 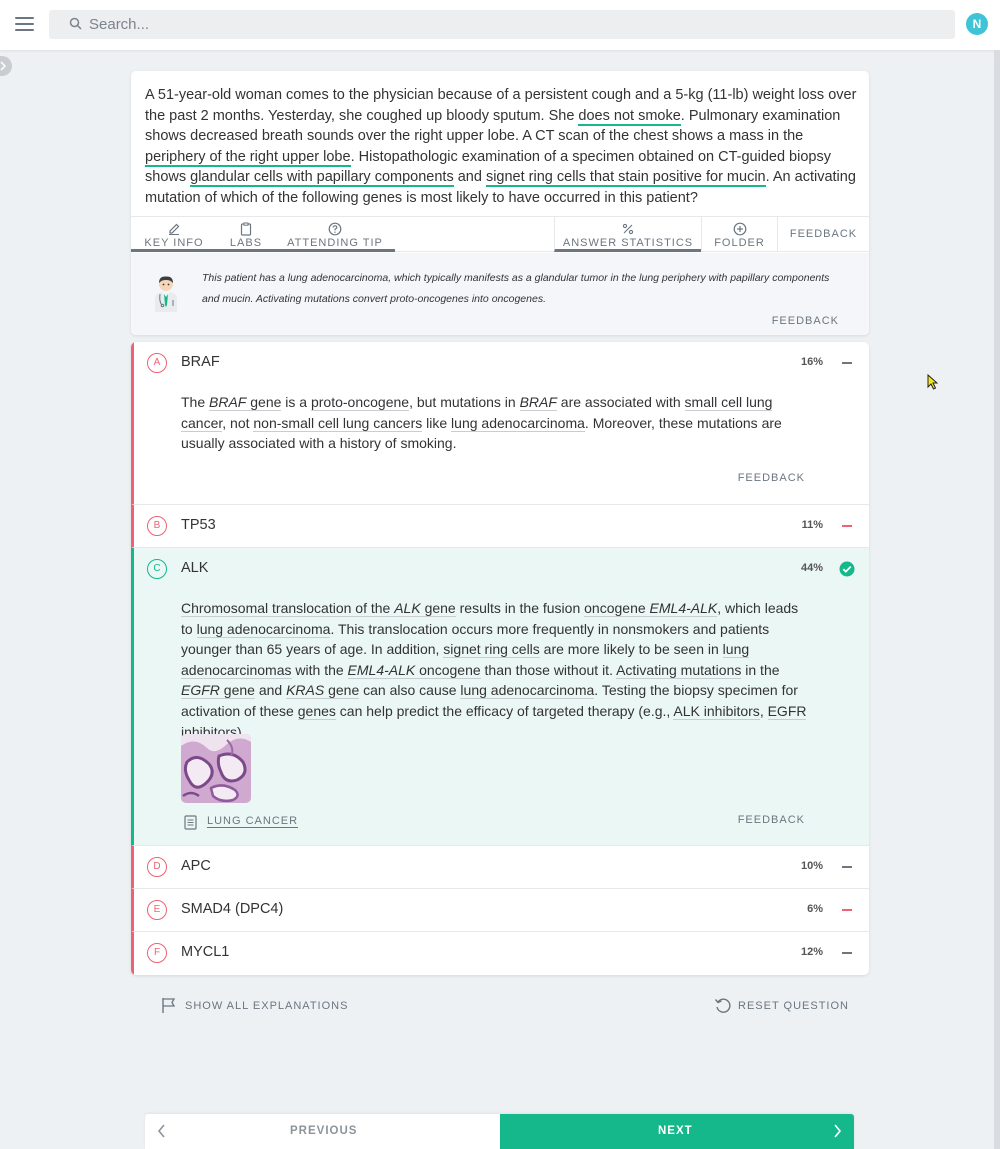 I want to click on linked-term: Chromosomal translocation of the, so click(x=288, y=608).